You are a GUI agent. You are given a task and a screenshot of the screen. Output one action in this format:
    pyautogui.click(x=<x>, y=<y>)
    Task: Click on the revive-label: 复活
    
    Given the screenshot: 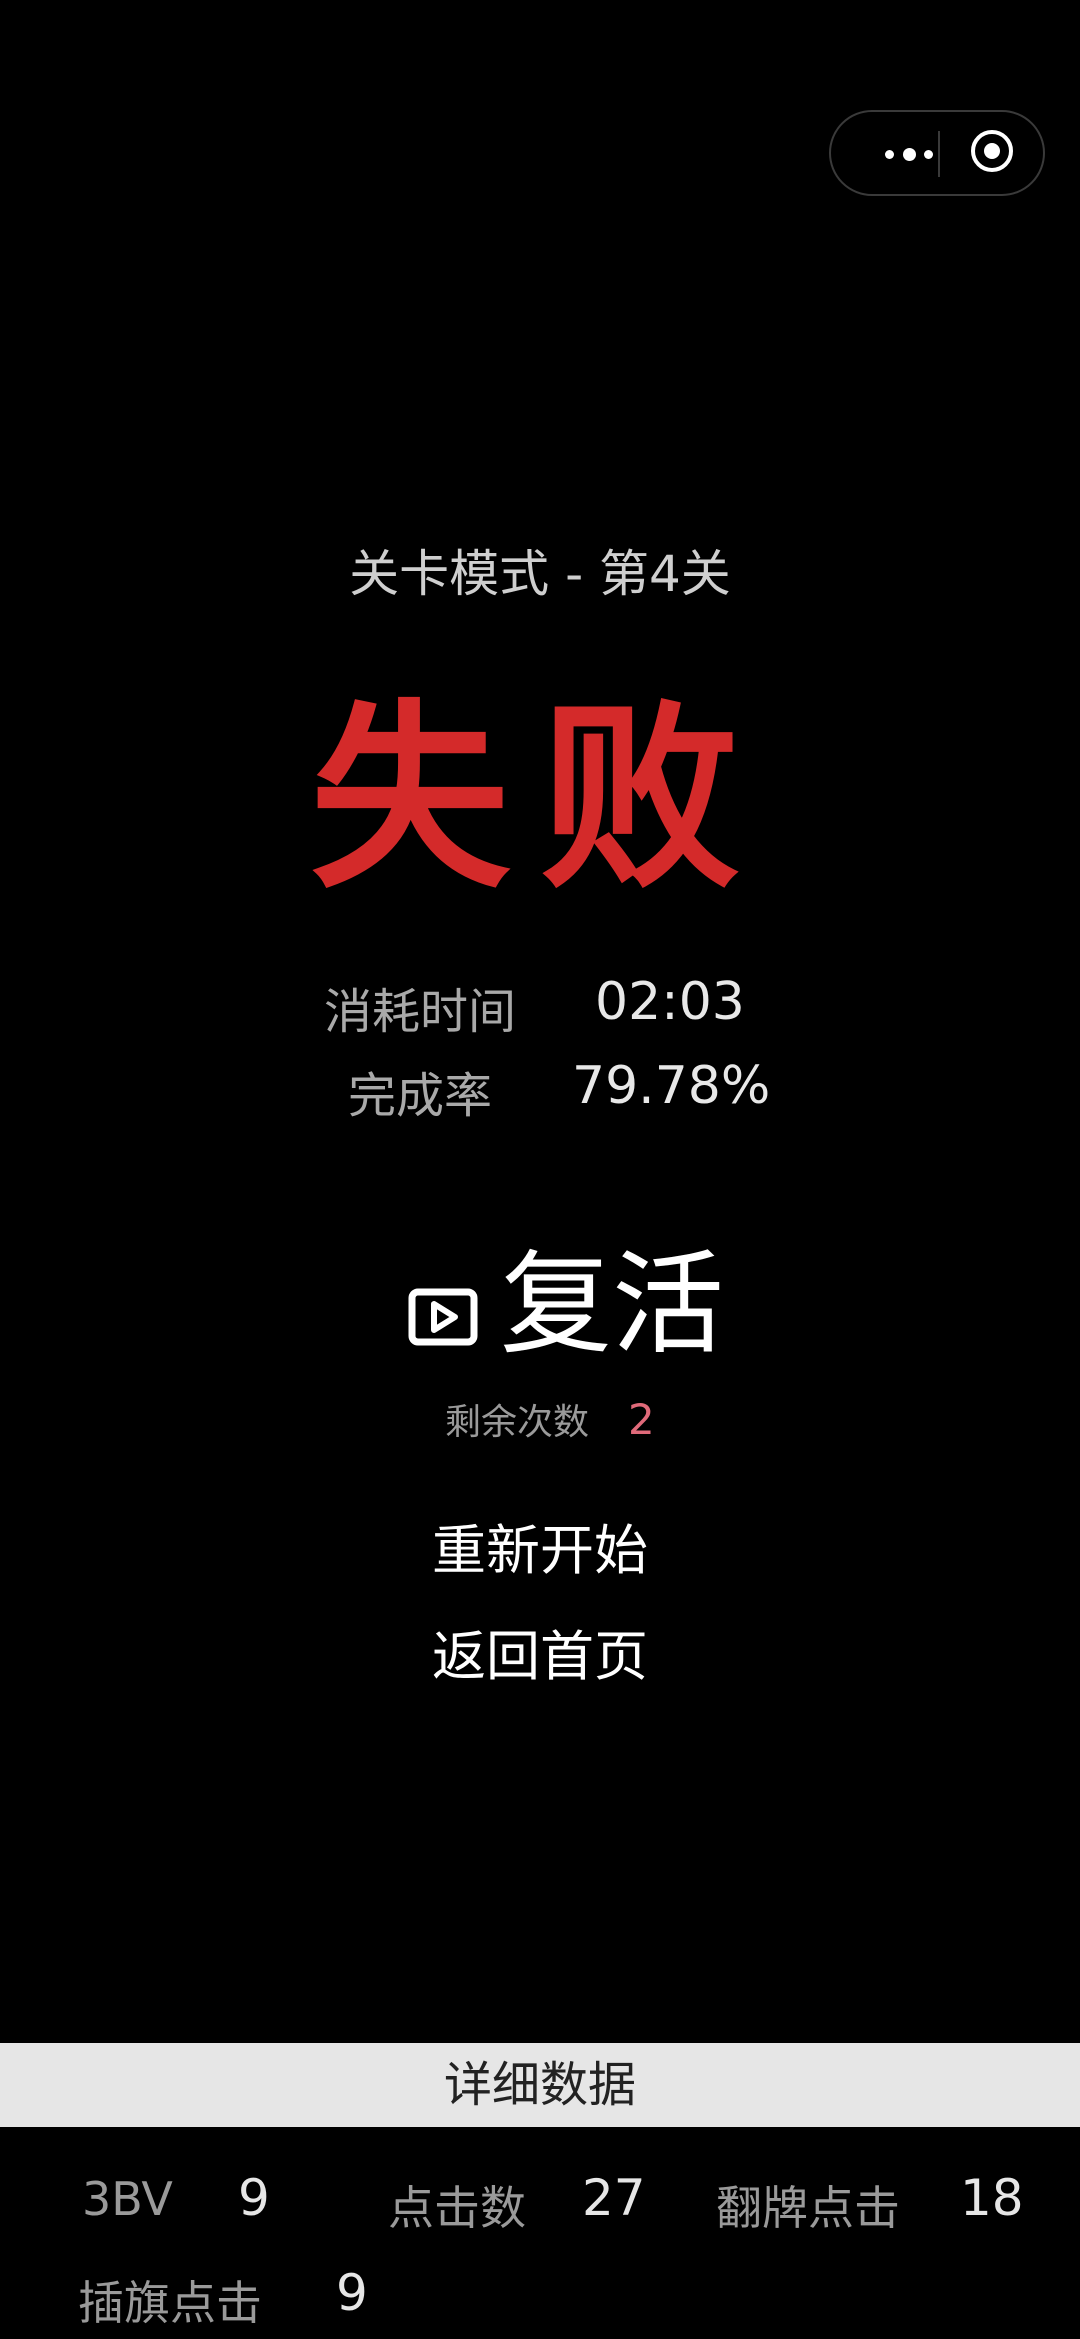 What is the action you would take?
    pyautogui.click(x=612, y=1305)
    